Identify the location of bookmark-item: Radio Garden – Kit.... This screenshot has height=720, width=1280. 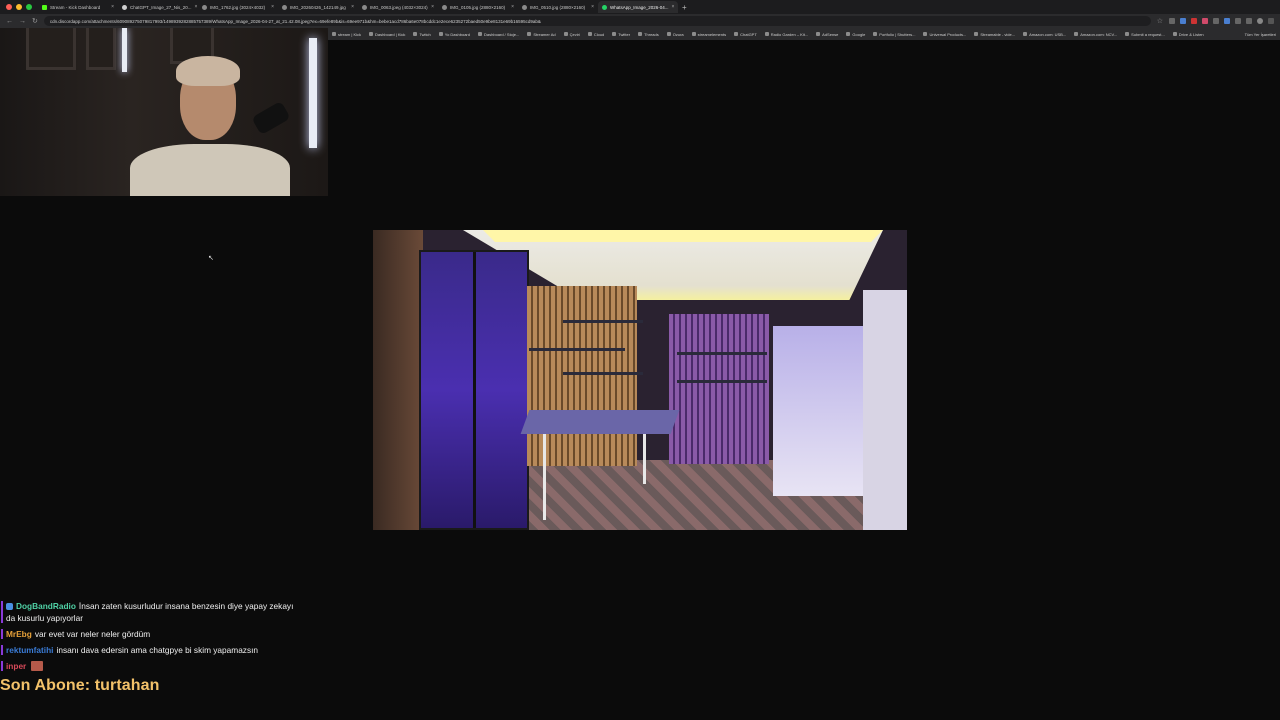
(786, 34).